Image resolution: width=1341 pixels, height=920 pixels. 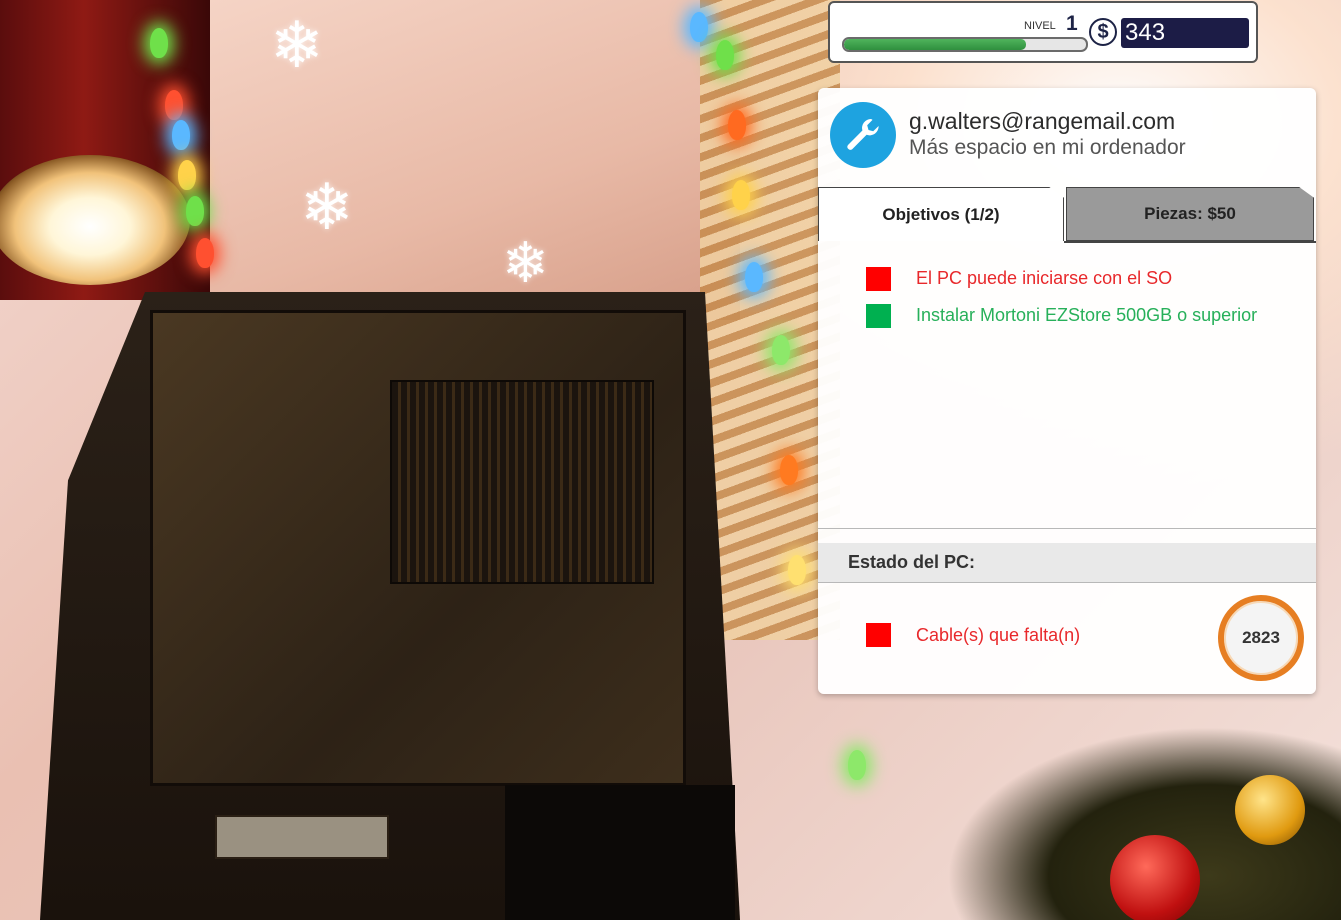 I want to click on wrench-icon-glyph, so click(x=863, y=134).